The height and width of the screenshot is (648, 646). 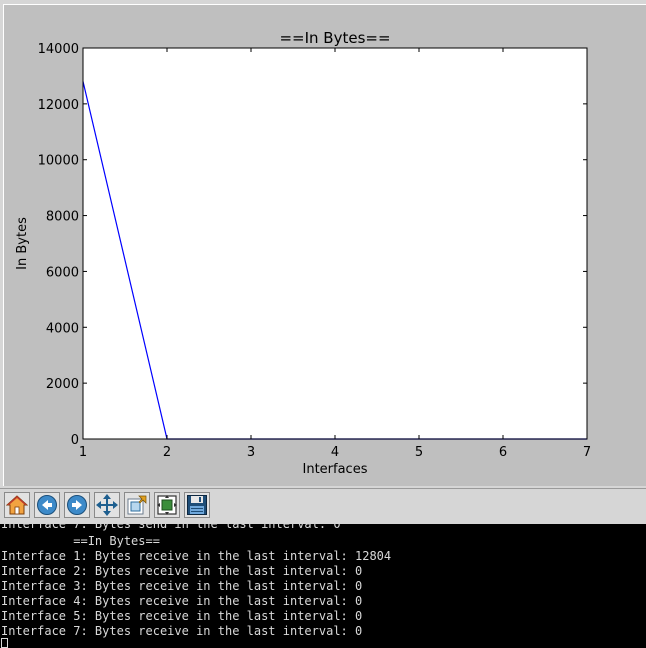 I want to click on y-tick-label: 2000, so click(x=62, y=384).